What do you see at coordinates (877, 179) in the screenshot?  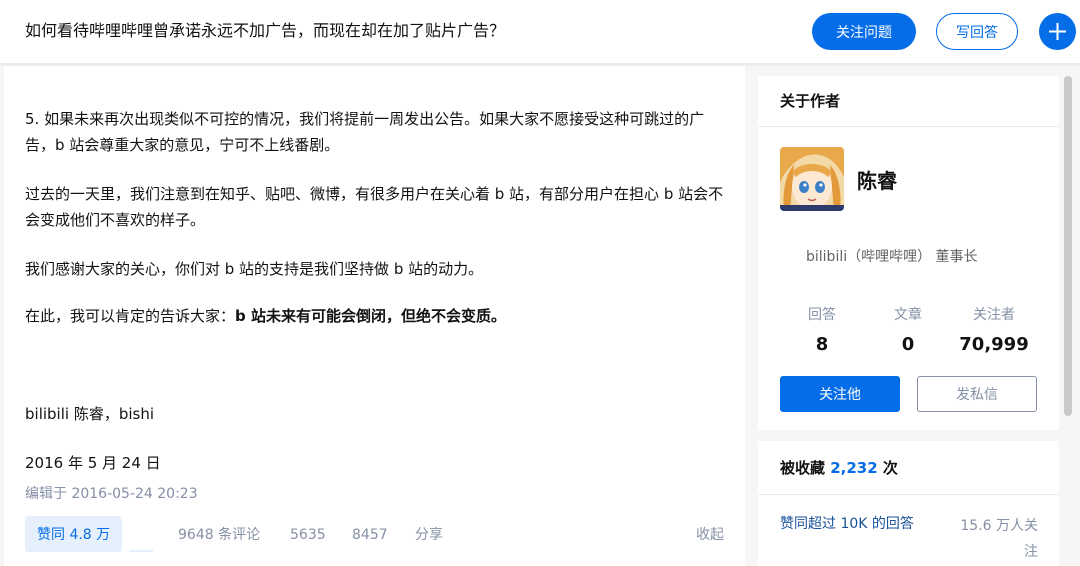 I see `author-name: 陈睿` at bounding box center [877, 179].